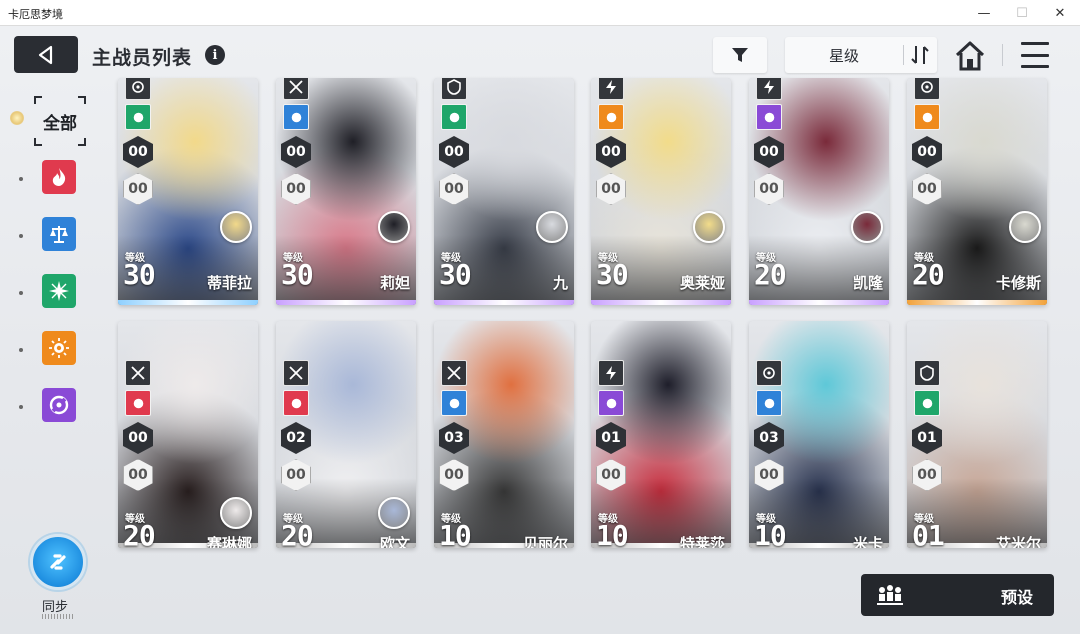 The width and height of the screenshot is (1080, 634). I want to click on character-card: 00 00 等级 30 九, so click(504, 191).